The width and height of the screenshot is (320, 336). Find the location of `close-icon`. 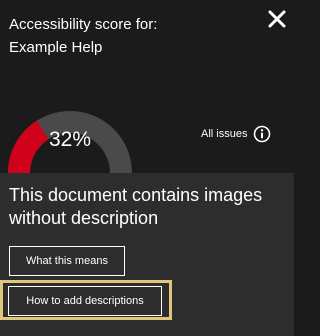

close-icon is located at coordinates (277, 19).